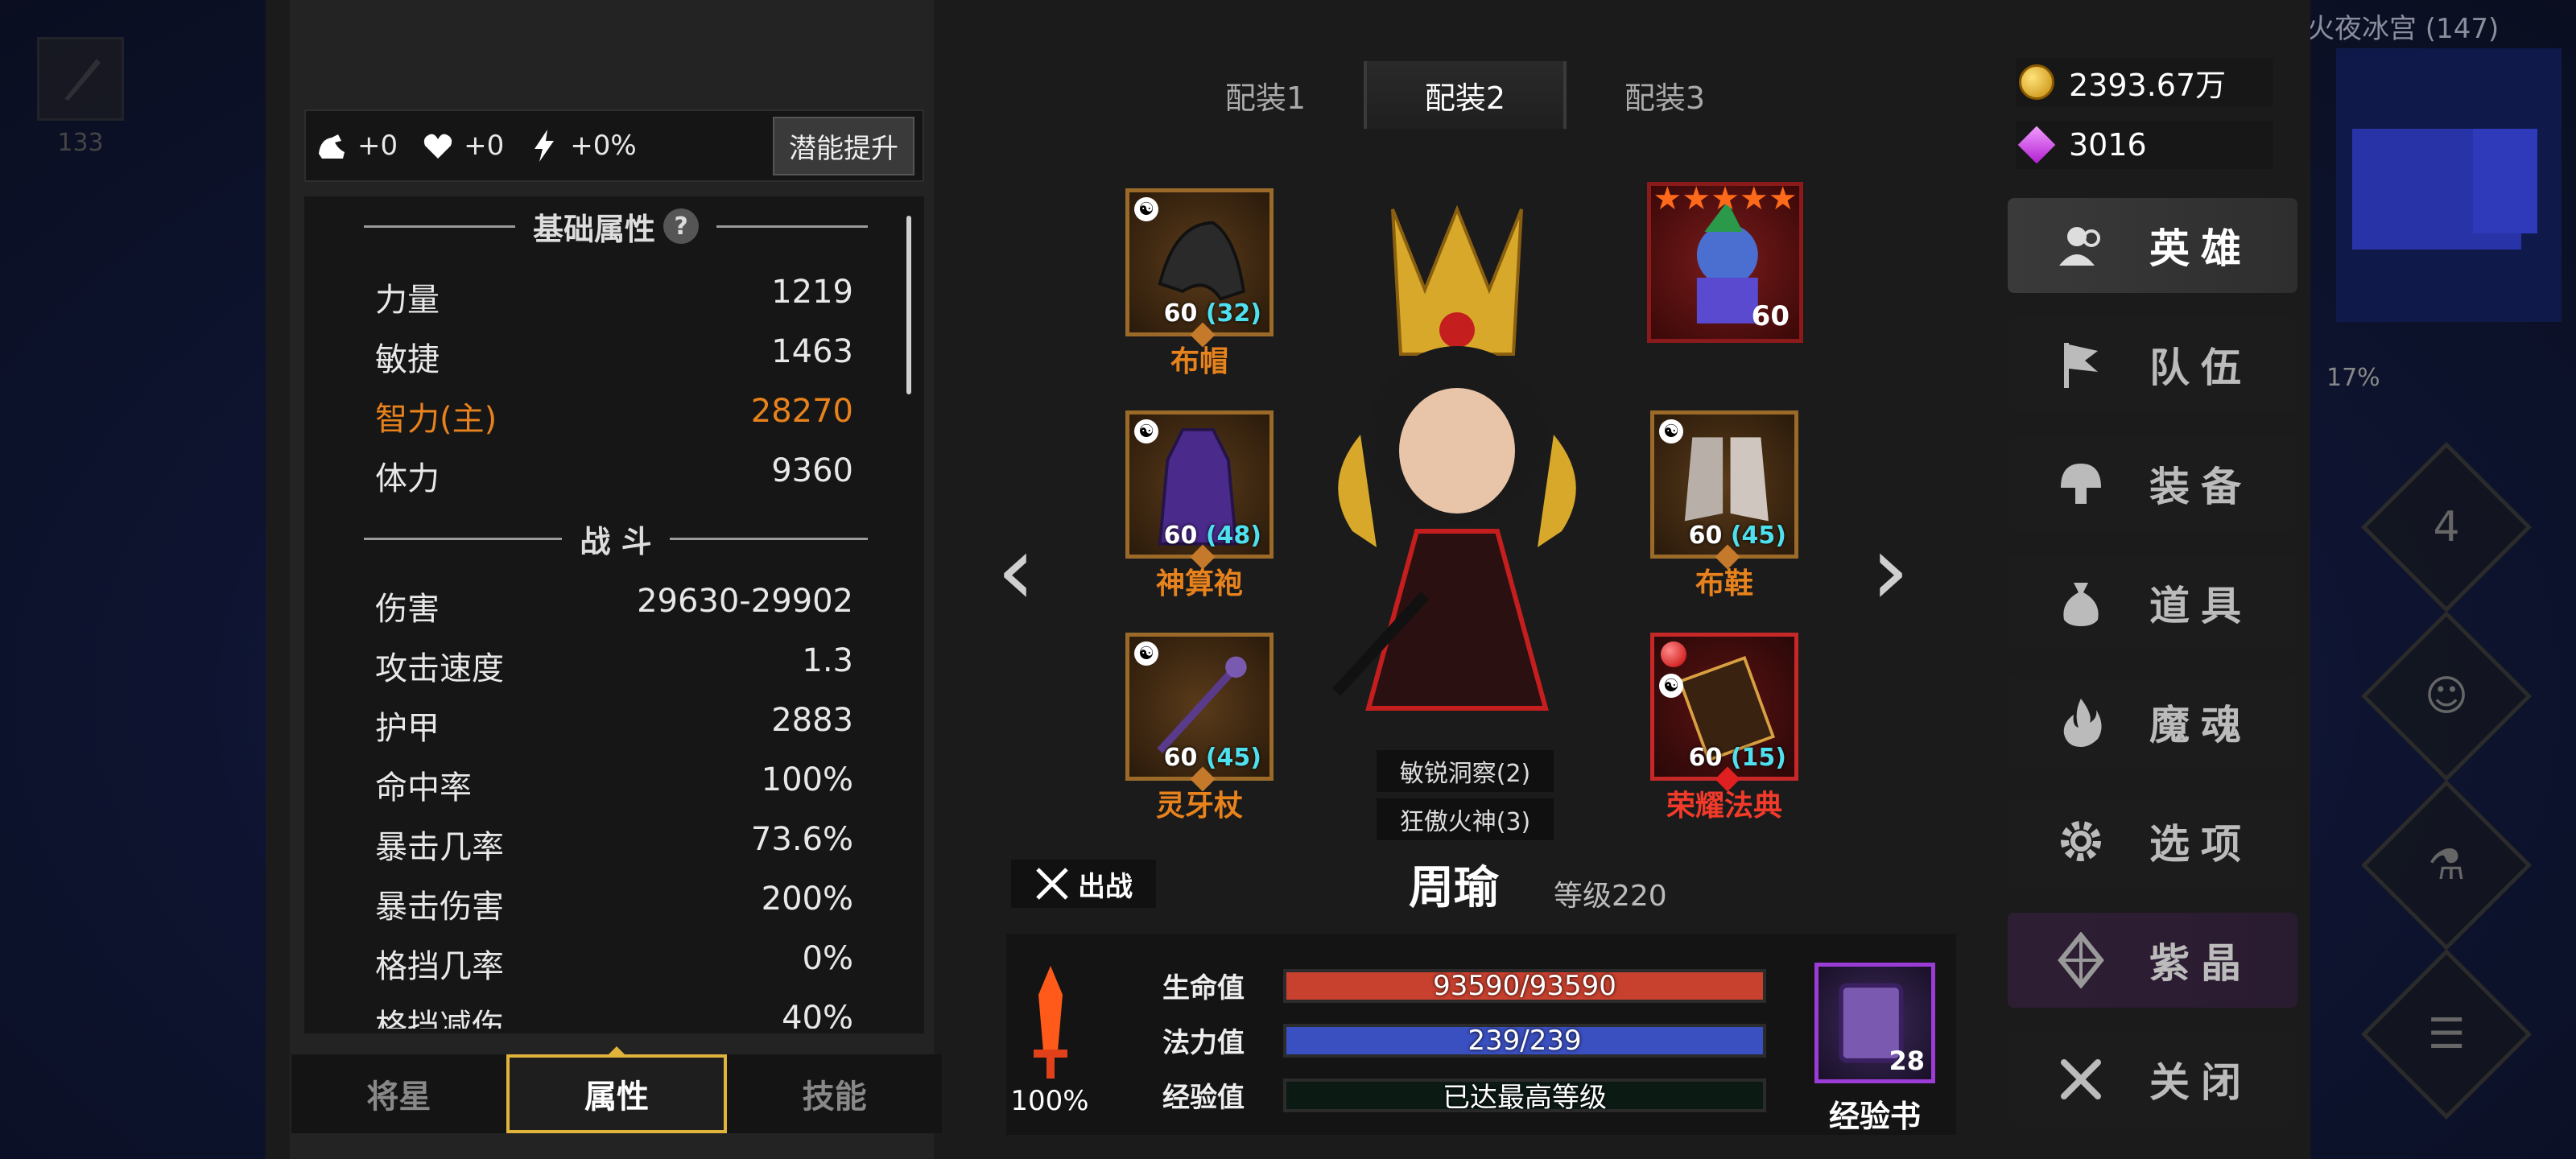 The width and height of the screenshot is (2576, 1159). I want to click on equip-slot-book: ☯ 60 (15), so click(1724, 712).